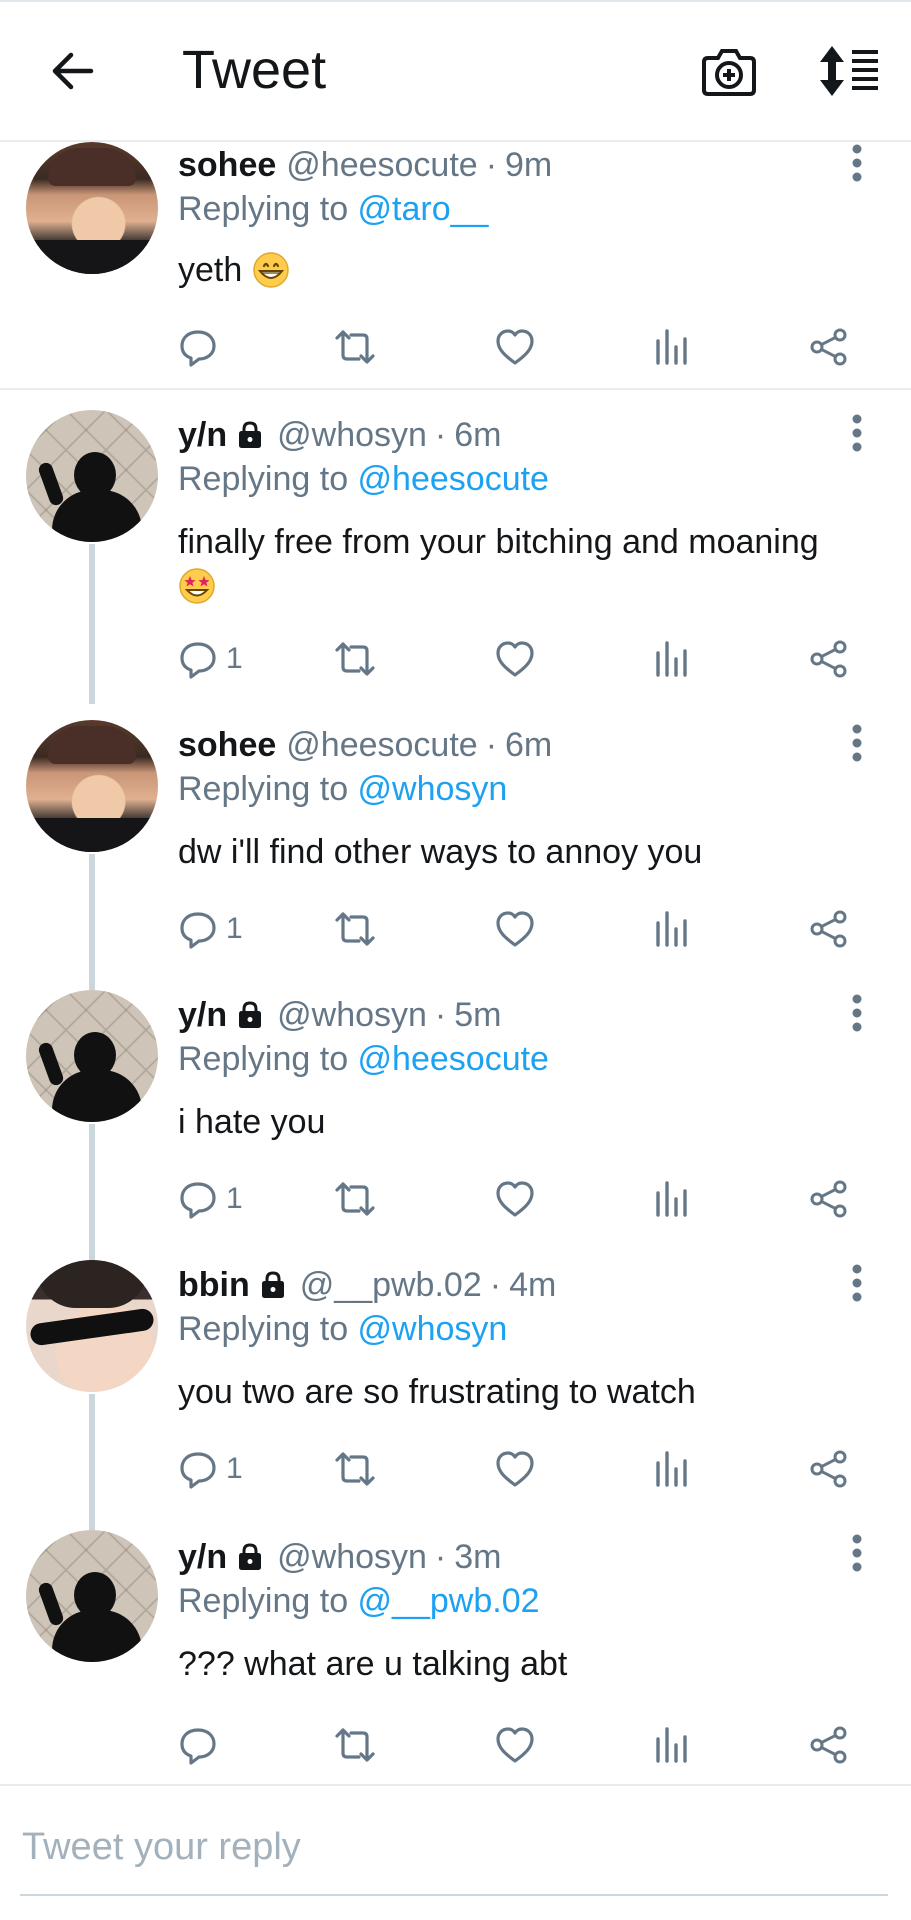  Describe the element at coordinates (449, 1601) in the screenshot. I see `mention-link: @__pwb.02` at that location.